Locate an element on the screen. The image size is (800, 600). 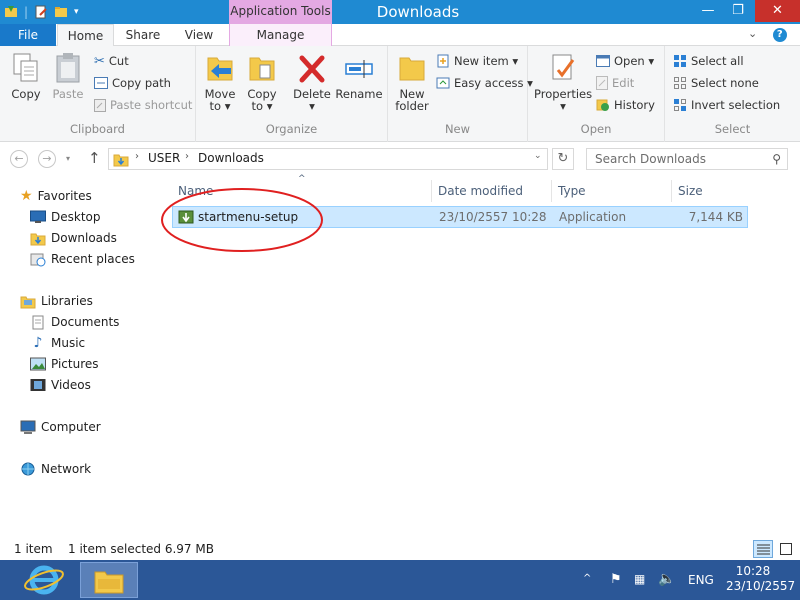
network-status-icon: ▦ is located at coordinates (639, 579).